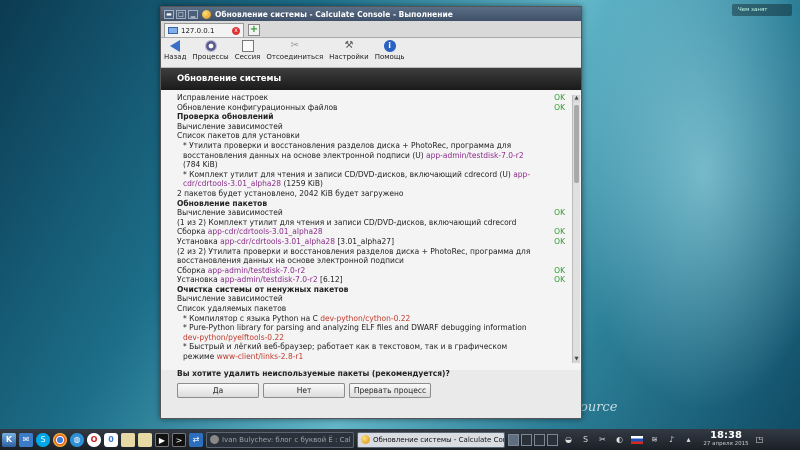 Image resolution: width=800 pixels, height=450 pixels. What do you see at coordinates (260, 356) in the screenshot?
I see `removed-package-name: www-client/links-2.8-r1` at bounding box center [260, 356].